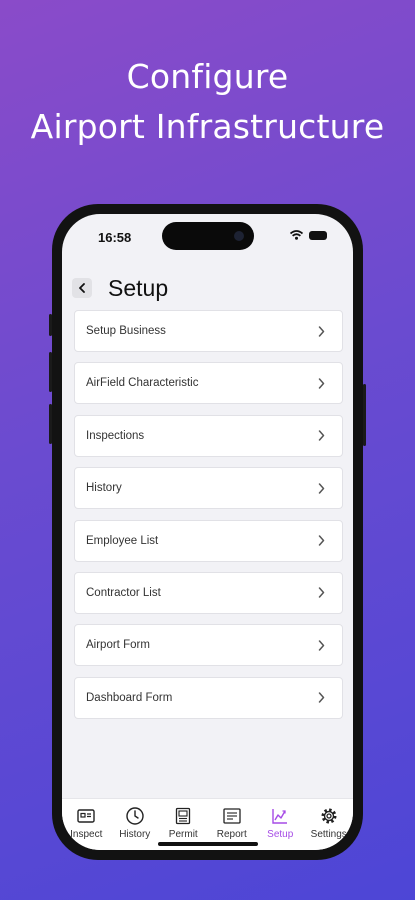  What do you see at coordinates (207, 102) in the screenshot?
I see `headline: Configure Airport Infrastructure` at bounding box center [207, 102].